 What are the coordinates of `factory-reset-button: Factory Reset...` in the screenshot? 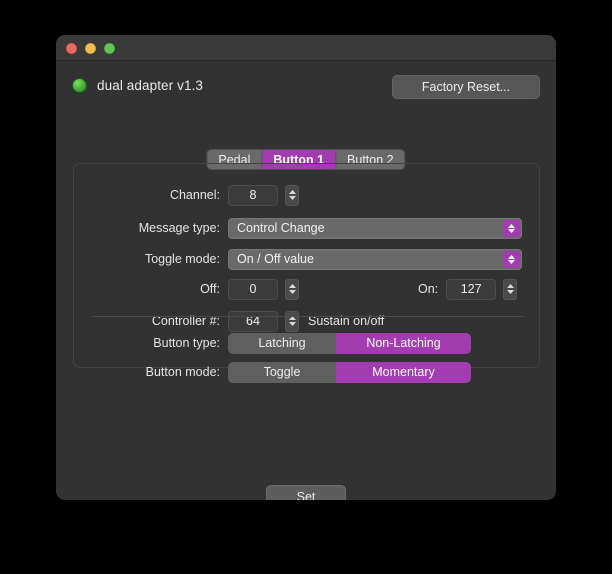 It's located at (466, 87).